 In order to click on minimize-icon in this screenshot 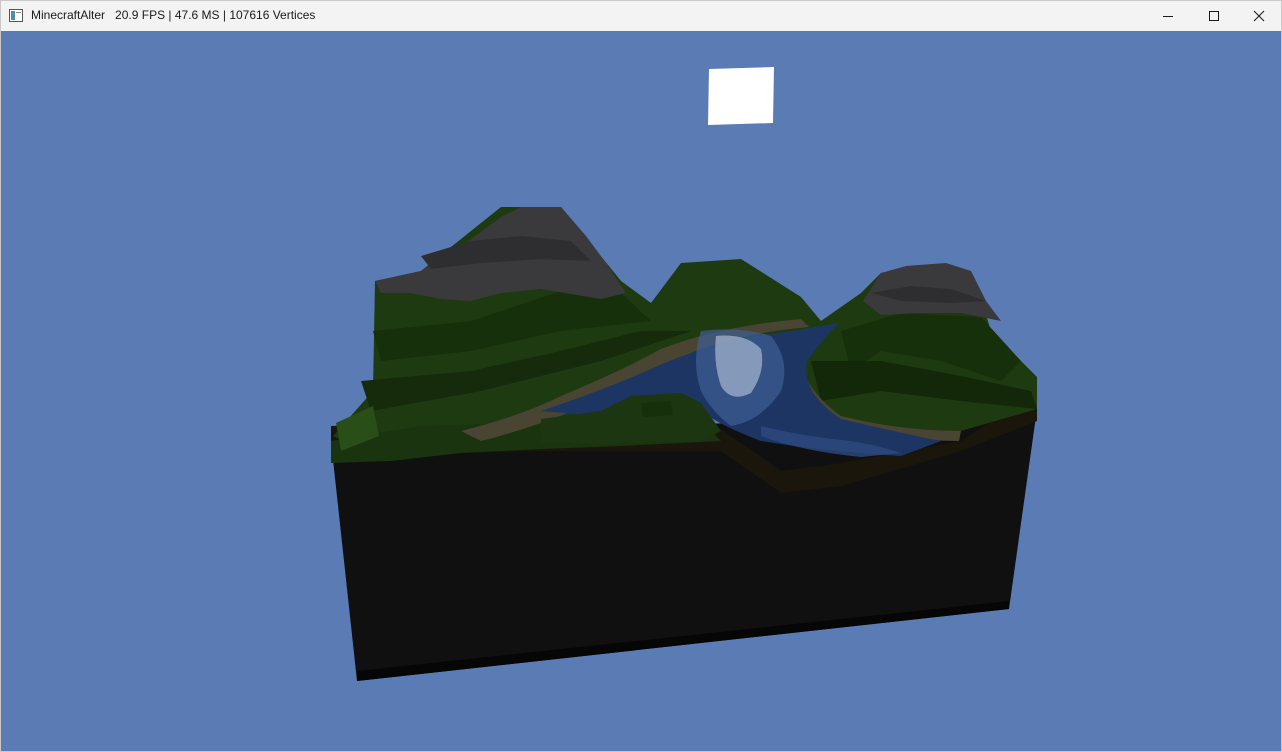, I will do `click(1168, 16)`.